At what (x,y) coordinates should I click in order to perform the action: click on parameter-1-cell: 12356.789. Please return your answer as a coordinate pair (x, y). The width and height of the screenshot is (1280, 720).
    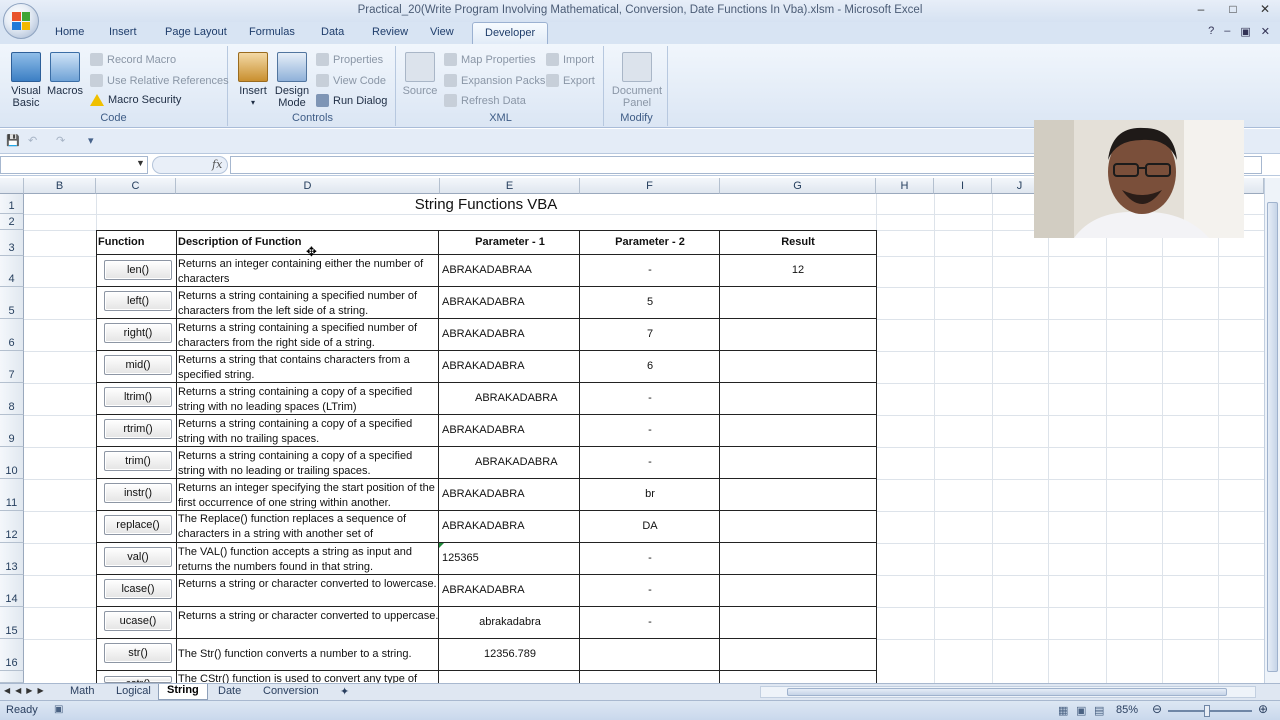
    Looking at the image, I should click on (510, 654).